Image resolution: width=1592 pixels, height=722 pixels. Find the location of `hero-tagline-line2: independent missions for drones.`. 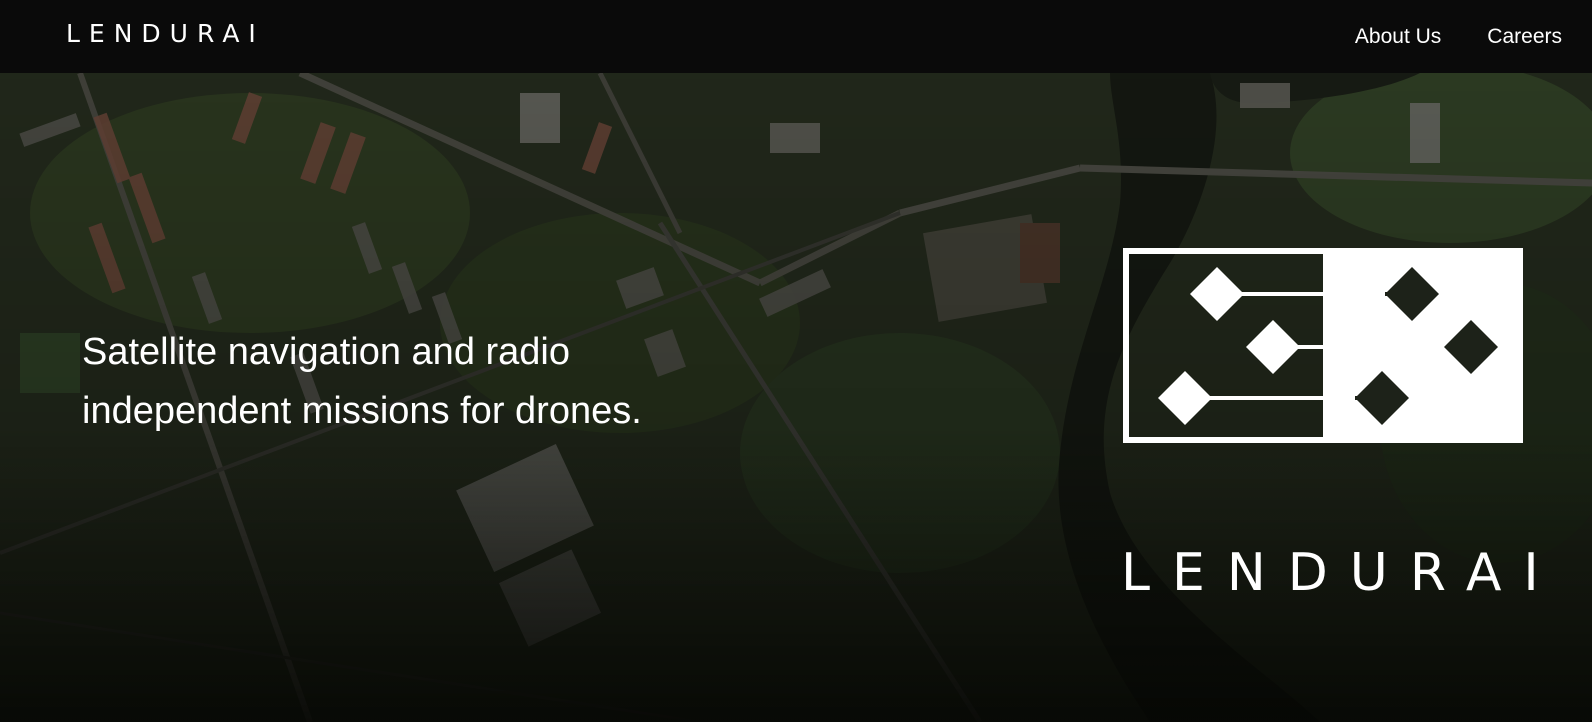

hero-tagline-line2: independent missions for drones. is located at coordinates (362, 411).